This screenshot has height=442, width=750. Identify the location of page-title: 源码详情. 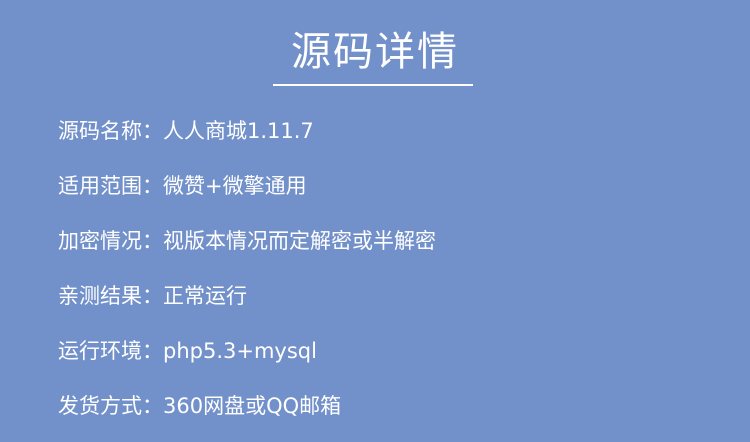
(375, 52).